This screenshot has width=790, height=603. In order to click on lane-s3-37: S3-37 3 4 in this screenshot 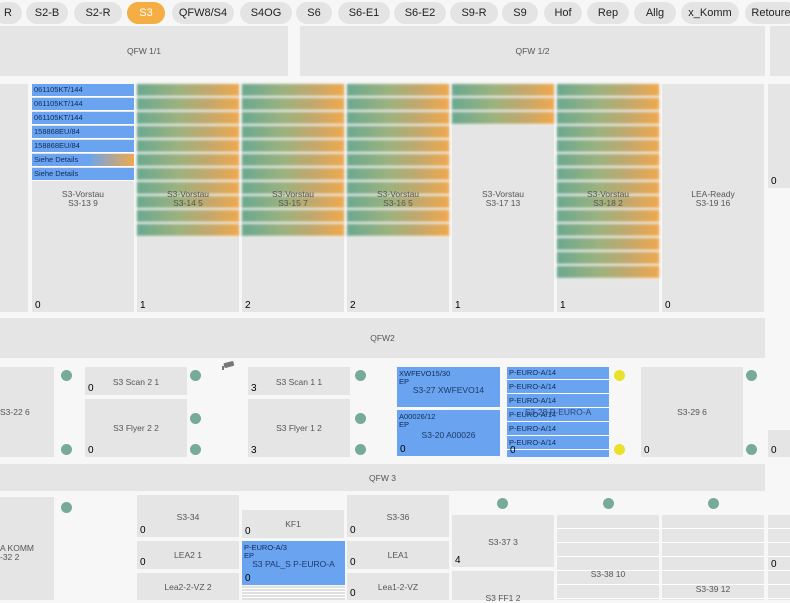, I will do `click(503, 541)`.